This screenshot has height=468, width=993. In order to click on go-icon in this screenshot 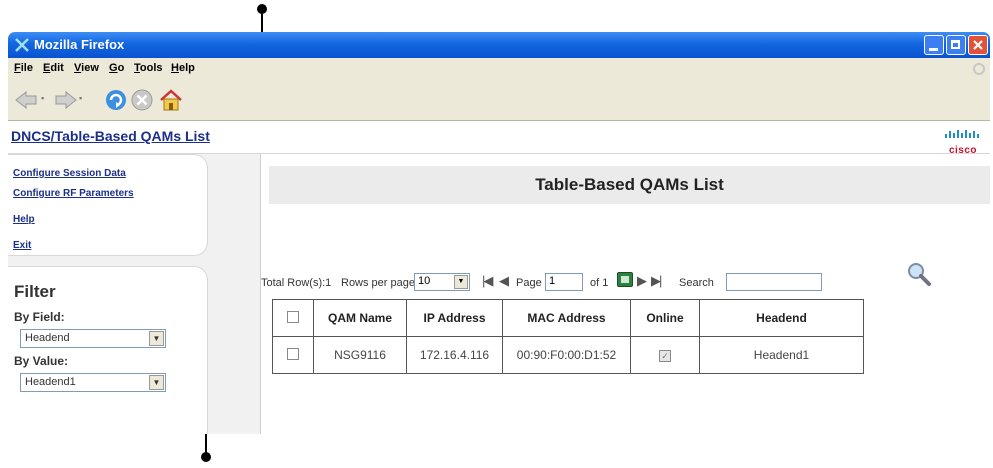, I will do `click(625, 279)`.